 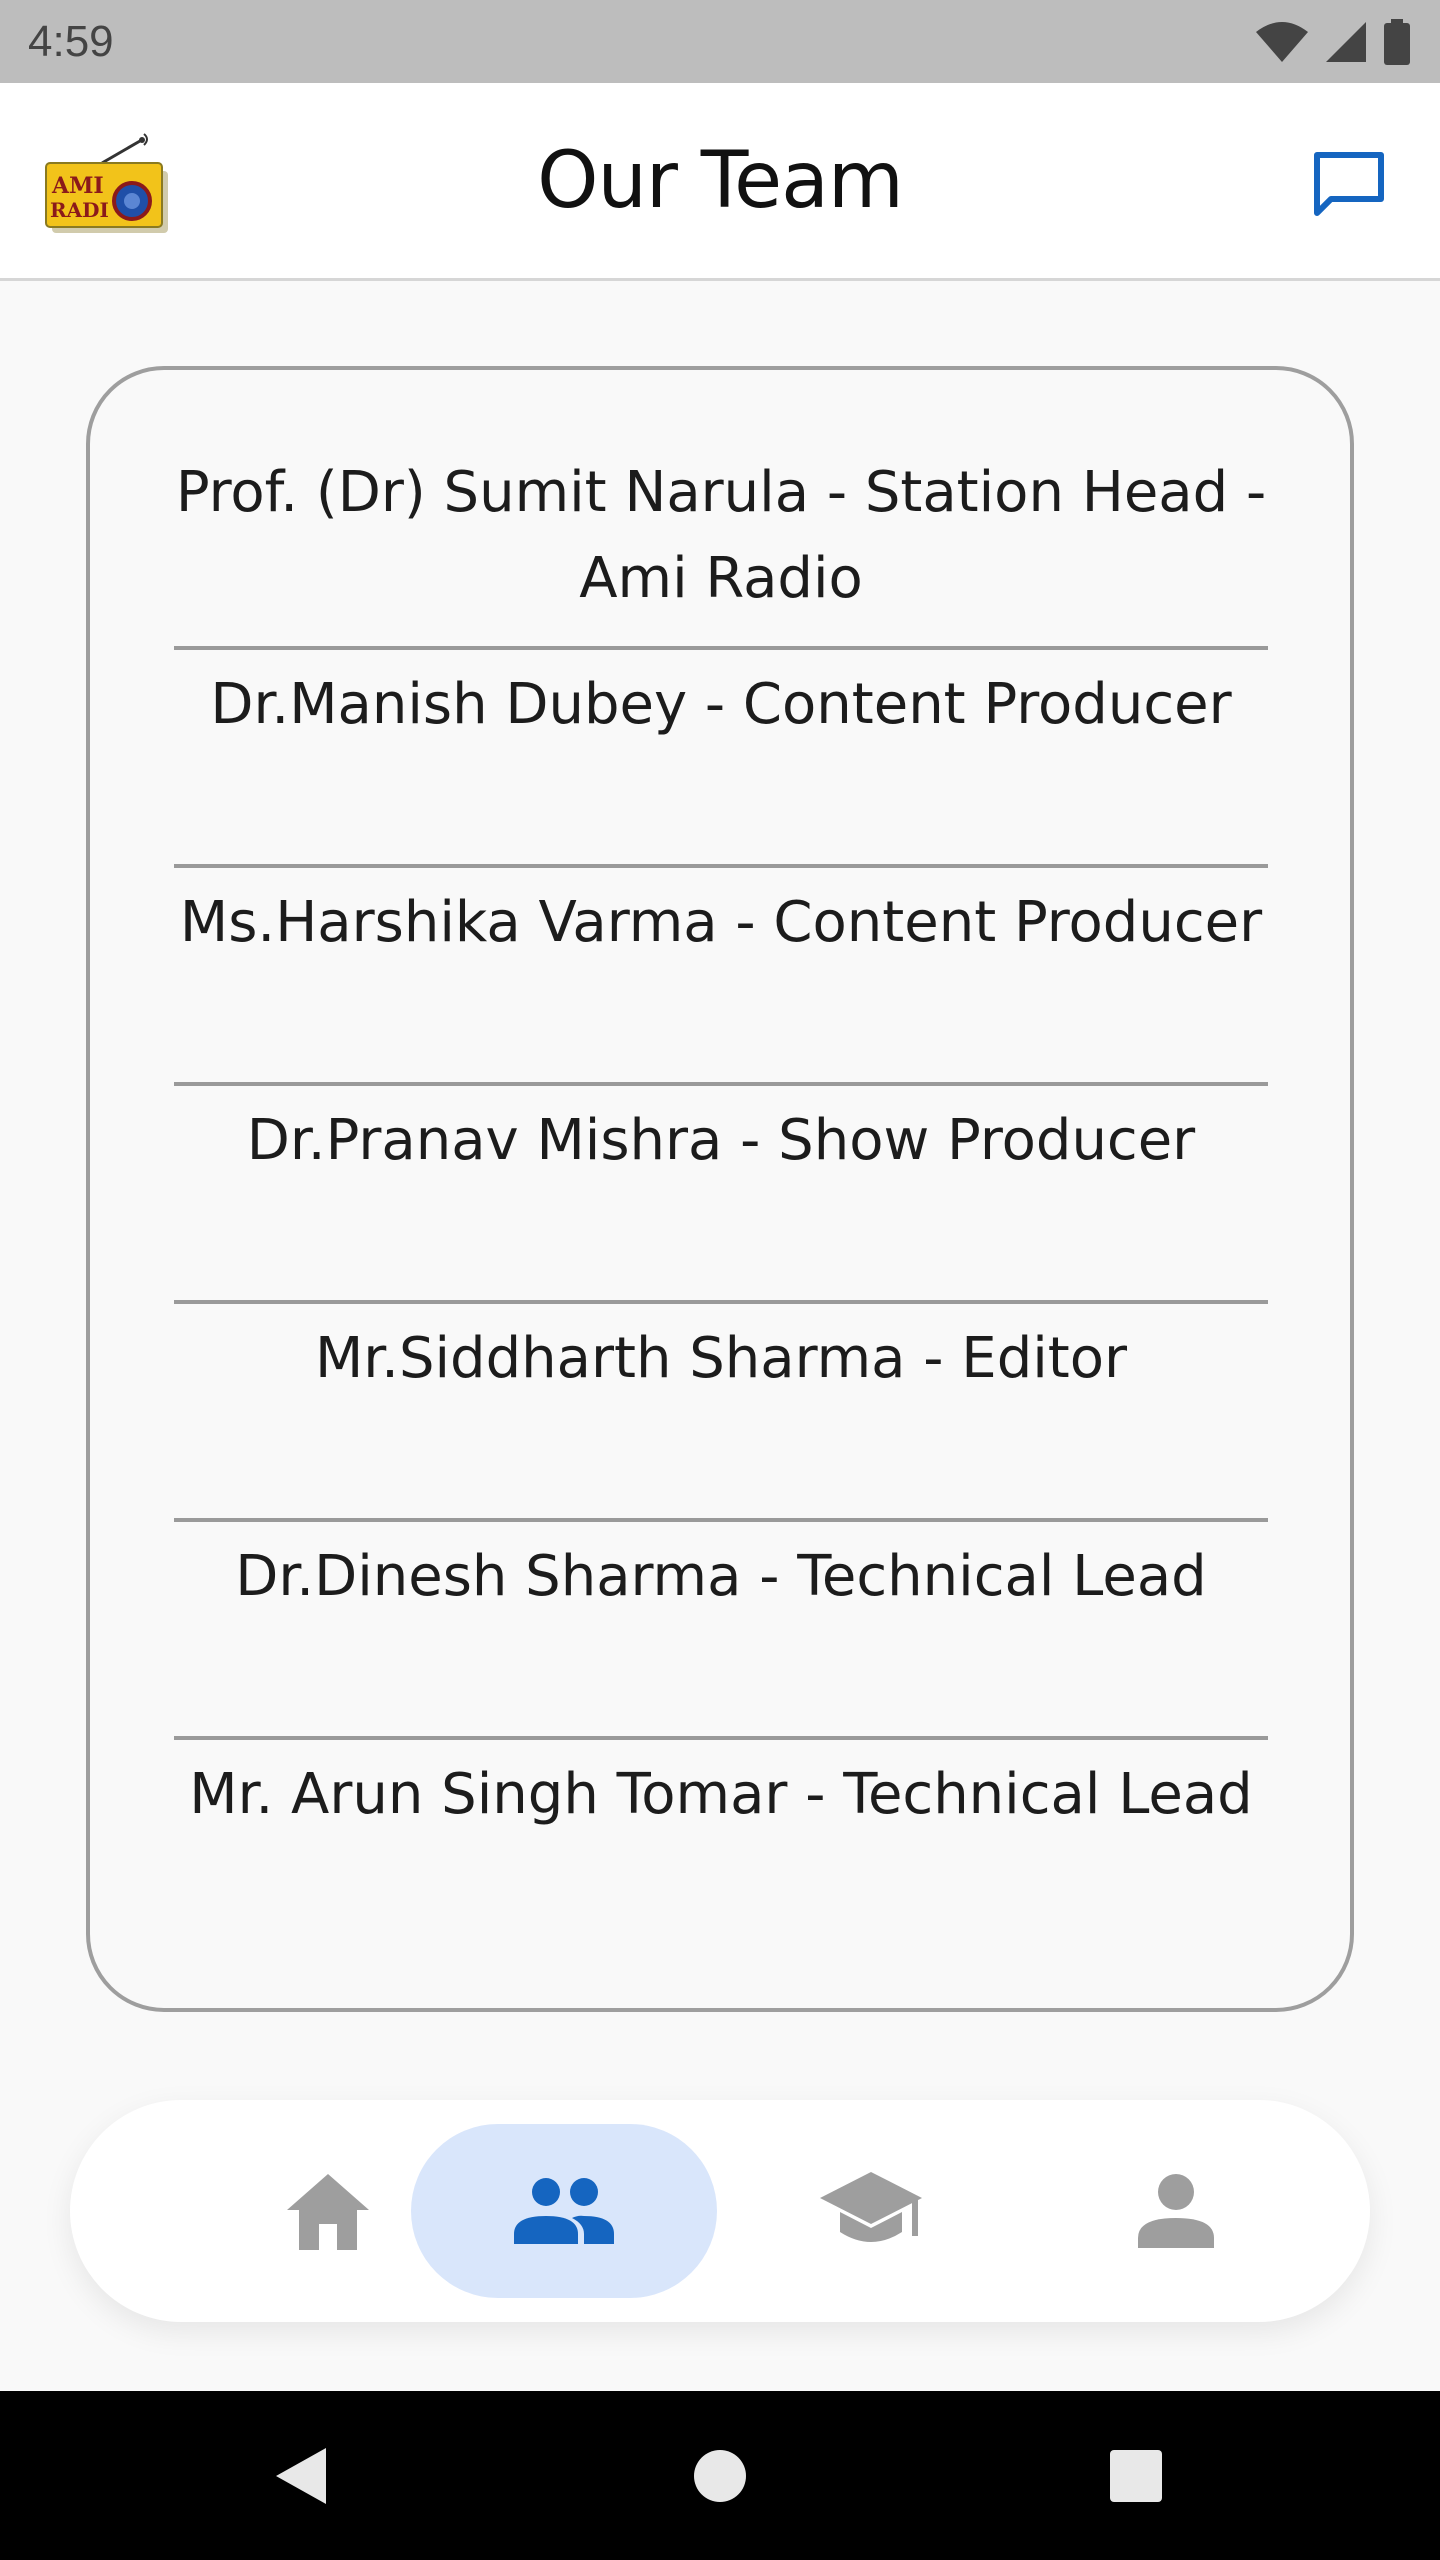 I want to click on wifi-icon, so click(x=1282, y=41).